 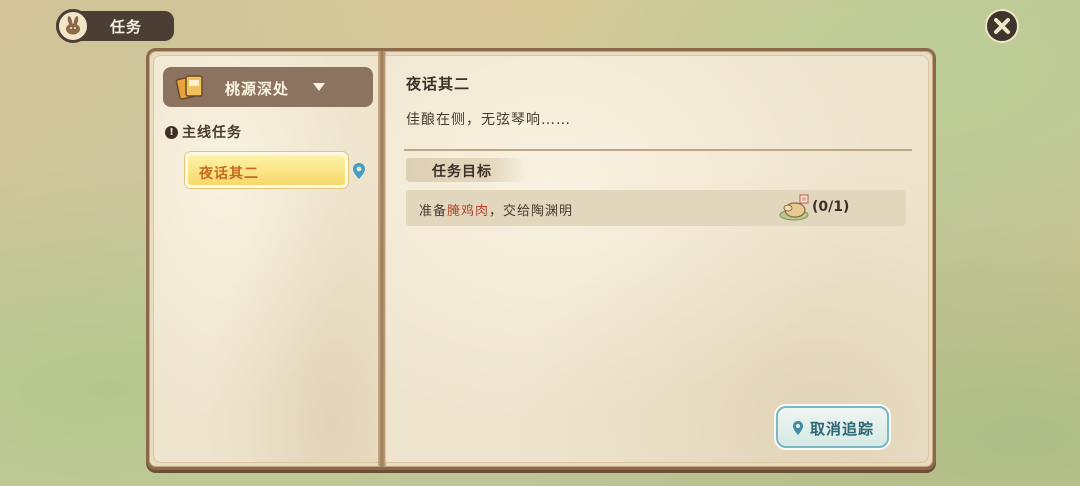 I want to click on goal-text-prefix: 准备, so click(x=433, y=211).